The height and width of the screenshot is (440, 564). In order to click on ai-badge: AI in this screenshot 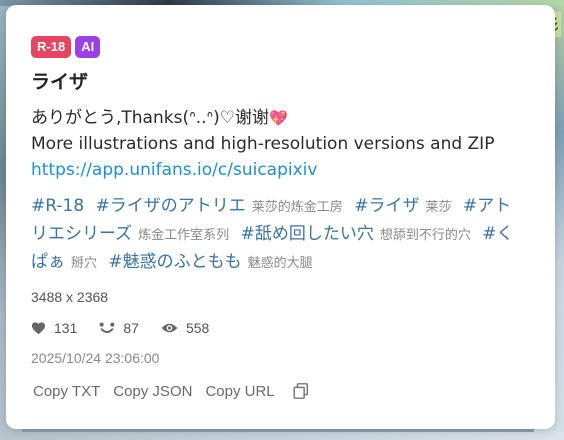, I will do `click(88, 47)`.